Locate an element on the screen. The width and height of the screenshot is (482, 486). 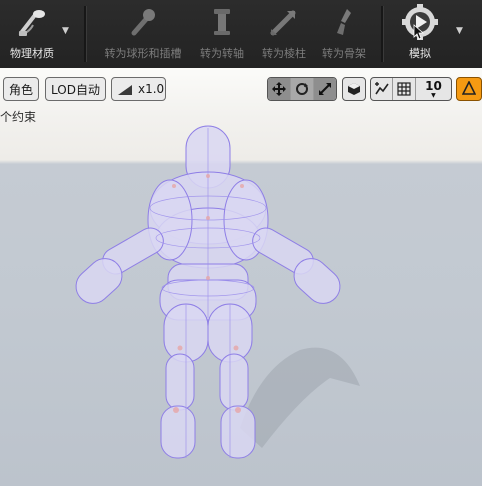
left-shin is located at coordinates (180, 382).